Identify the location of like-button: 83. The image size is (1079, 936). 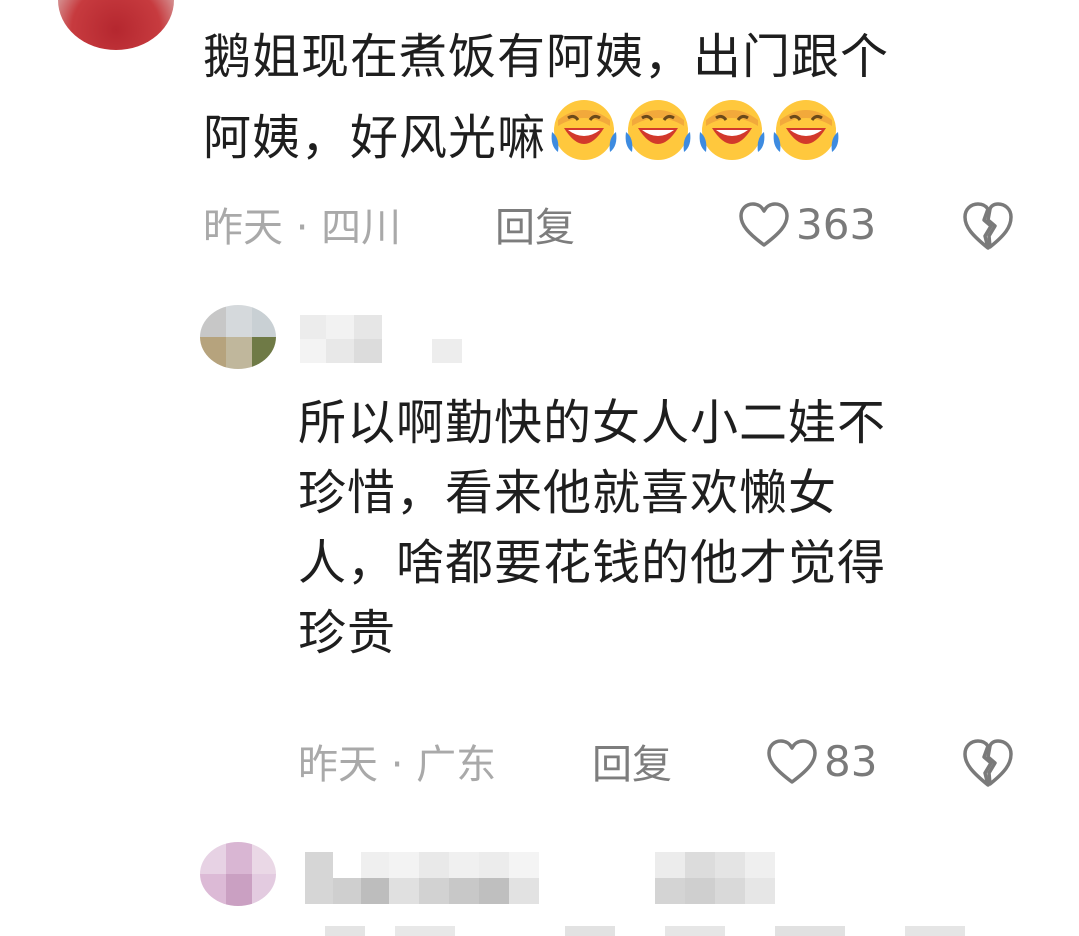
(821, 761).